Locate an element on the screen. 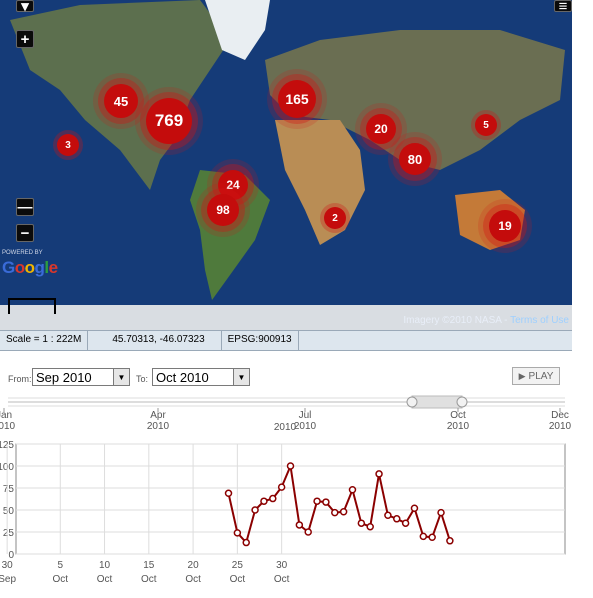 The width and height of the screenshot is (593, 598). to-select: Oct 2010 ▼ is located at coordinates (201, 377).